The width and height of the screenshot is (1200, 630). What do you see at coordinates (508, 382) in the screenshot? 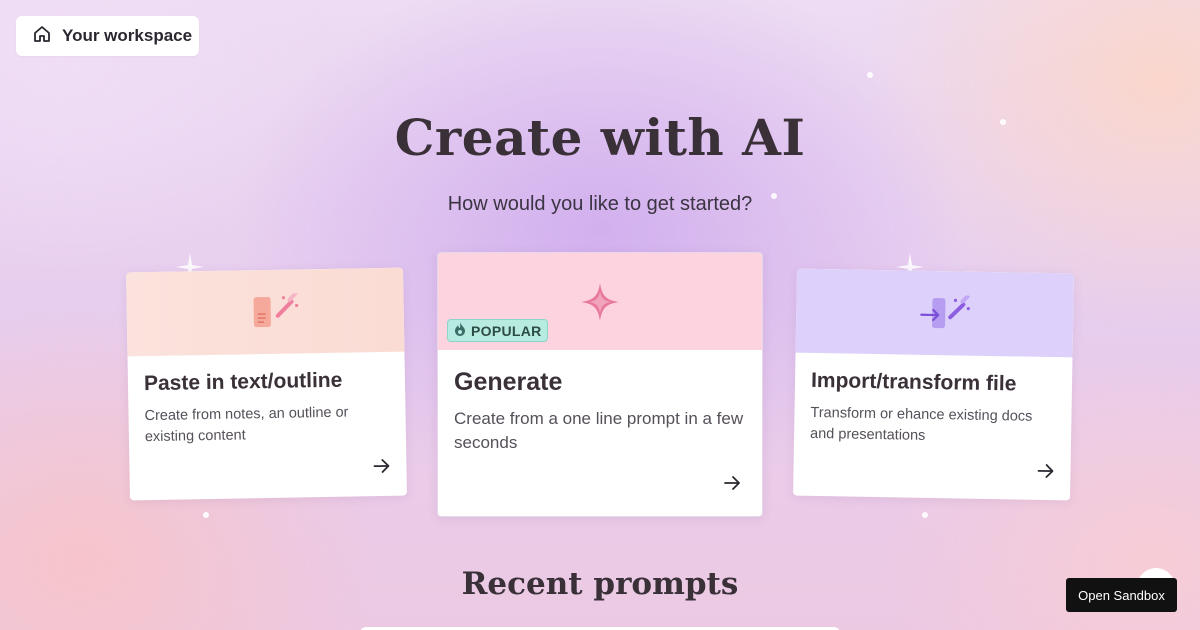
I see `card-title: Generate` at bounding box center [508, 382].